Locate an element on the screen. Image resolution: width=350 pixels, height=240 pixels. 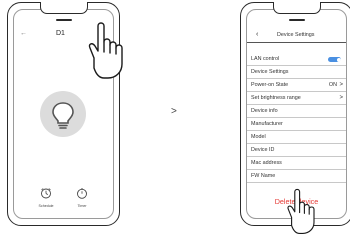
lan-control-label: LAN control is located at coordinates (265, 59).